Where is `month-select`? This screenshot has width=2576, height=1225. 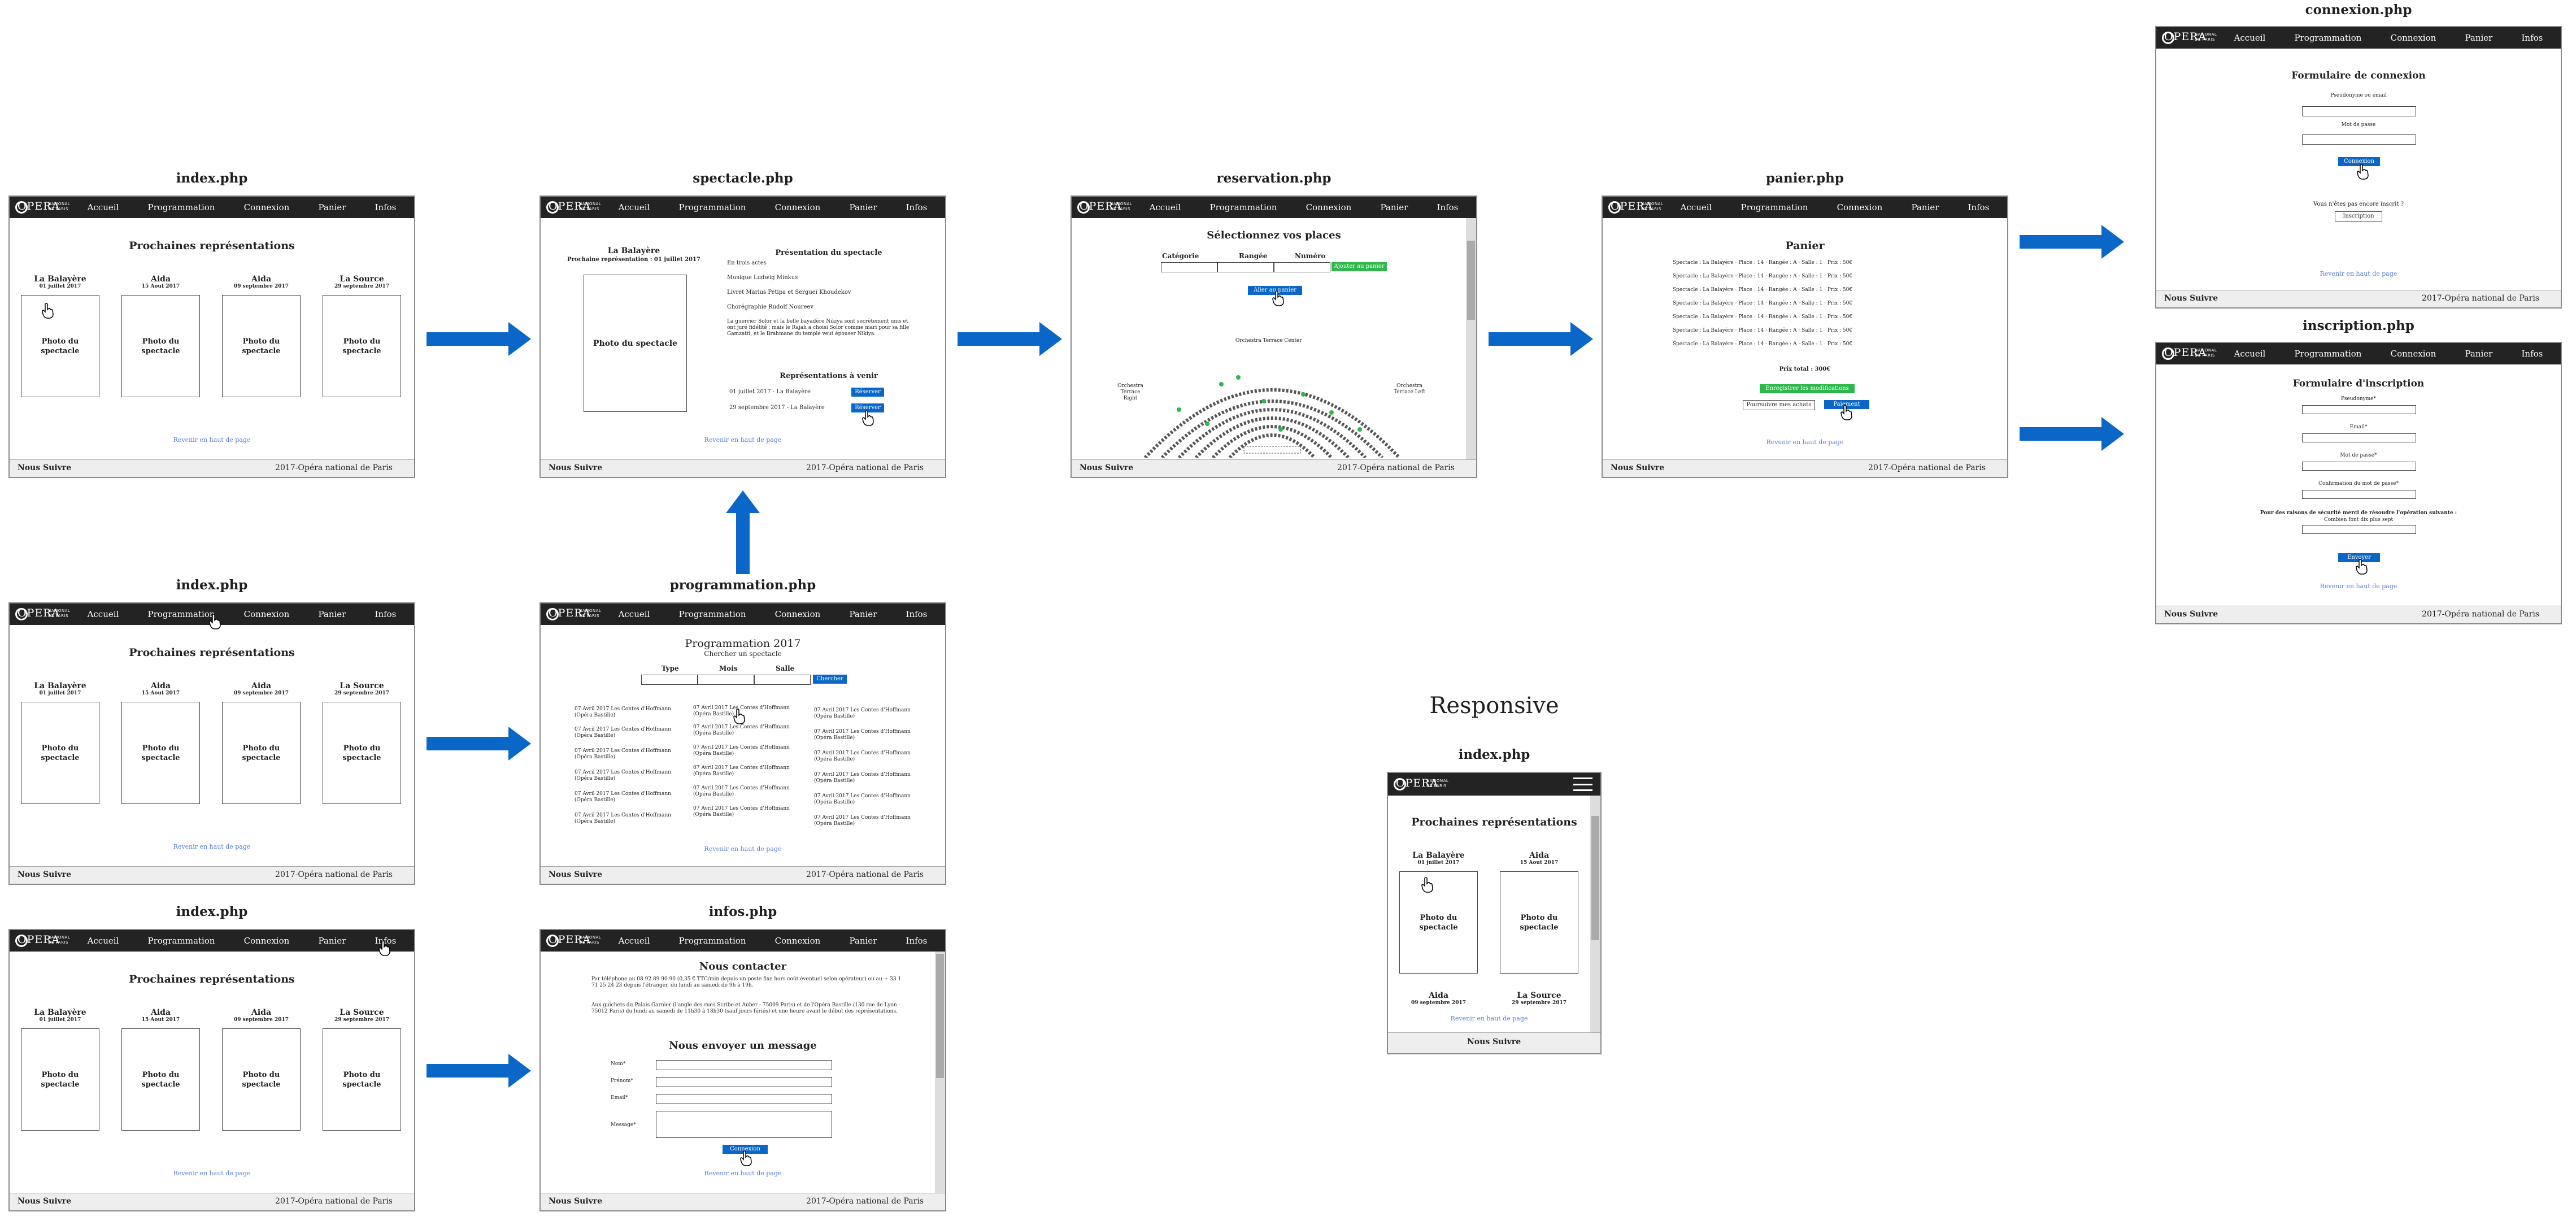
month-select is located at coordinates (726, 680).